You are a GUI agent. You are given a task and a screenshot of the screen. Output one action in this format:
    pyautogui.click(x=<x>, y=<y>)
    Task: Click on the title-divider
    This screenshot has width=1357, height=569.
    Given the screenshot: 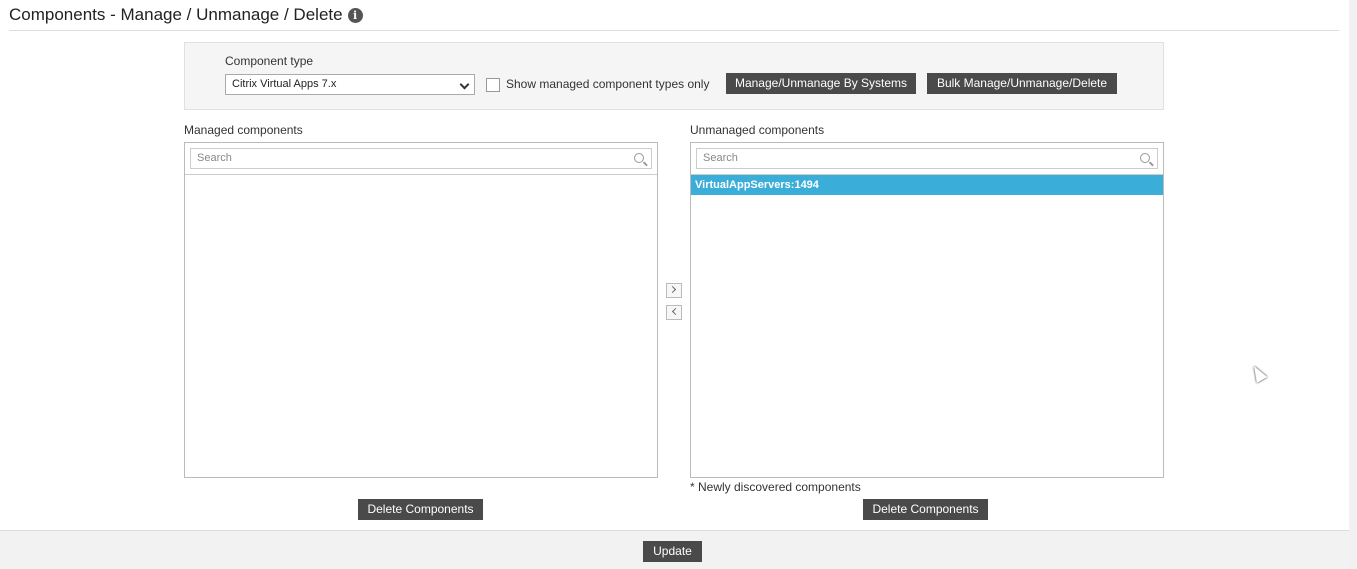 What is the action you would take?
    pyautogui.click(x=674, y=30)
    